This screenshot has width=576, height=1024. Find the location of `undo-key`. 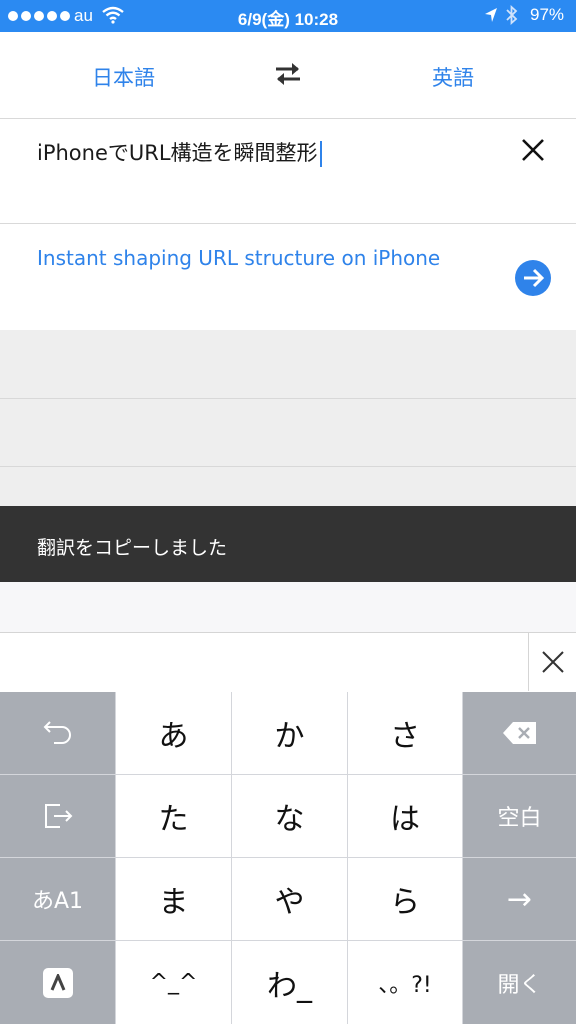

undo-key is located at coordinates (57, 733).